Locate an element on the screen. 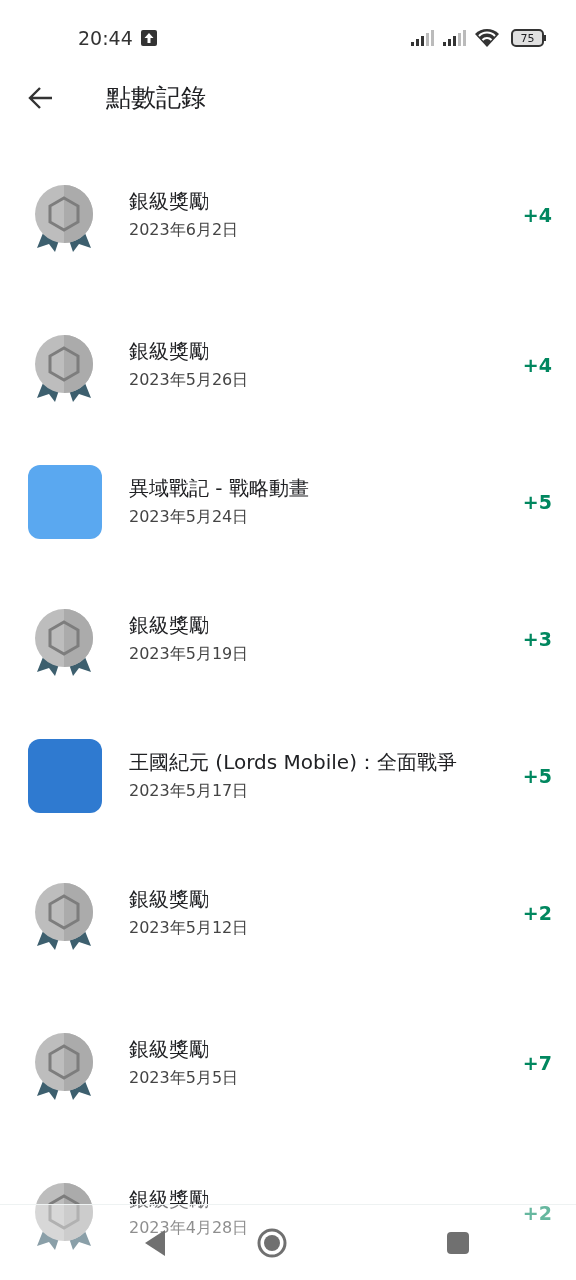 Image resolution: width=576 pixels, height=1280 pixels. upload-icon is located at coordinates (148, 38).